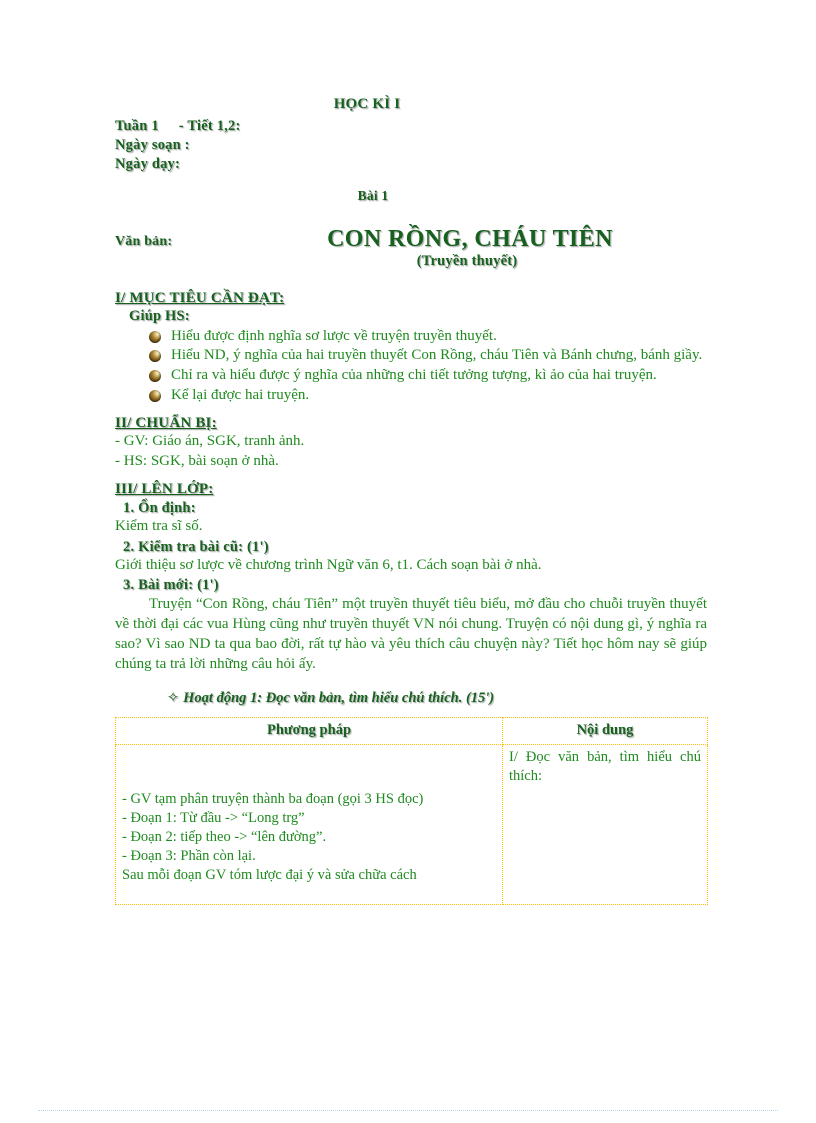 Image resolution: width=816 pixels, height=1123 pixels. I want to click on section-heading-preparation: II/ CHUẨN BỊ:, so click(166, 423).